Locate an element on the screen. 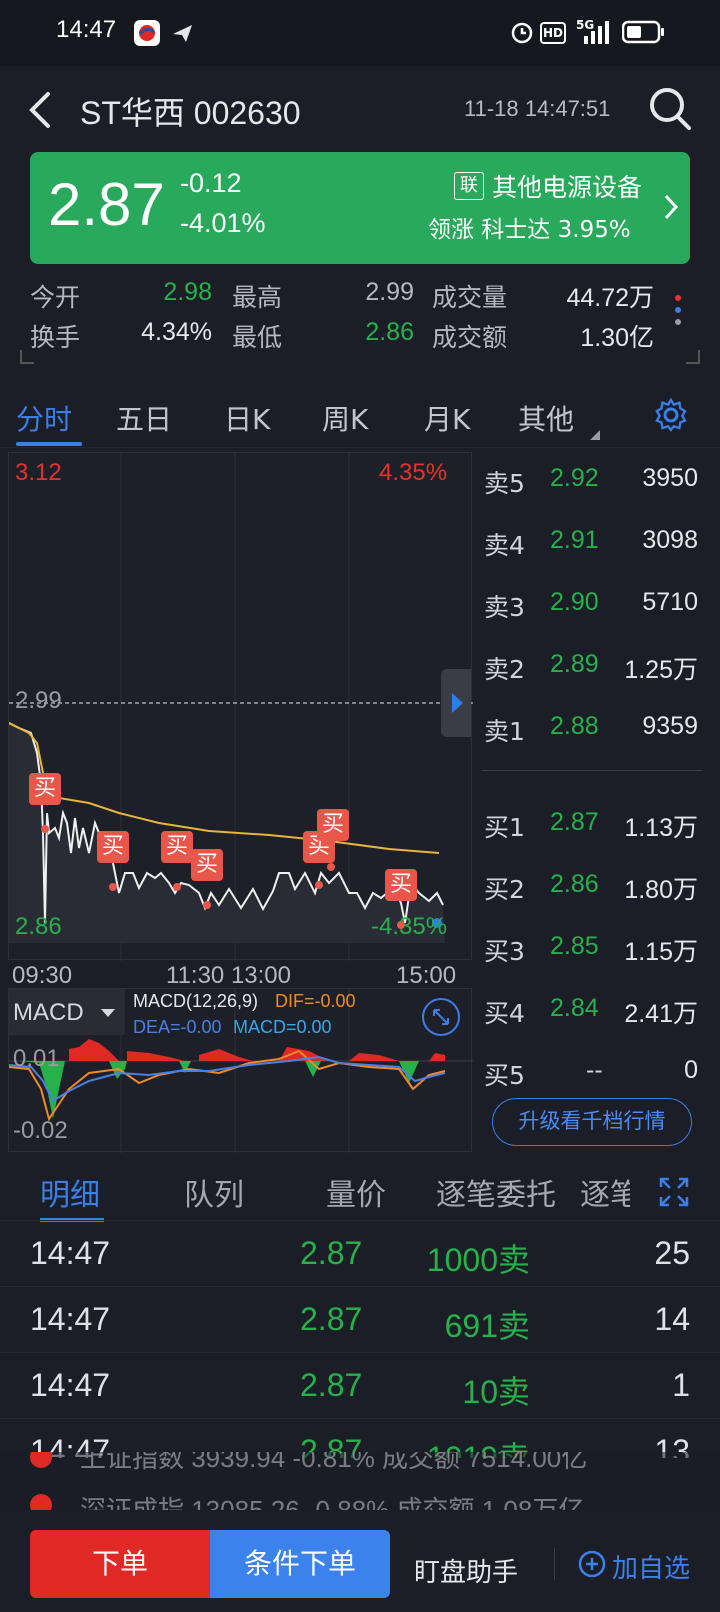 This screenshot has height=1612, width=720. add-watchlist-label: 加自选 is located at coordinates (651, 1569).